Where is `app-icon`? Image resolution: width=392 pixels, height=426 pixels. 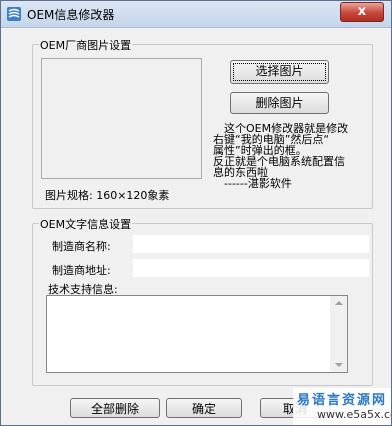
app-icon is located at coordinates (14, 14).